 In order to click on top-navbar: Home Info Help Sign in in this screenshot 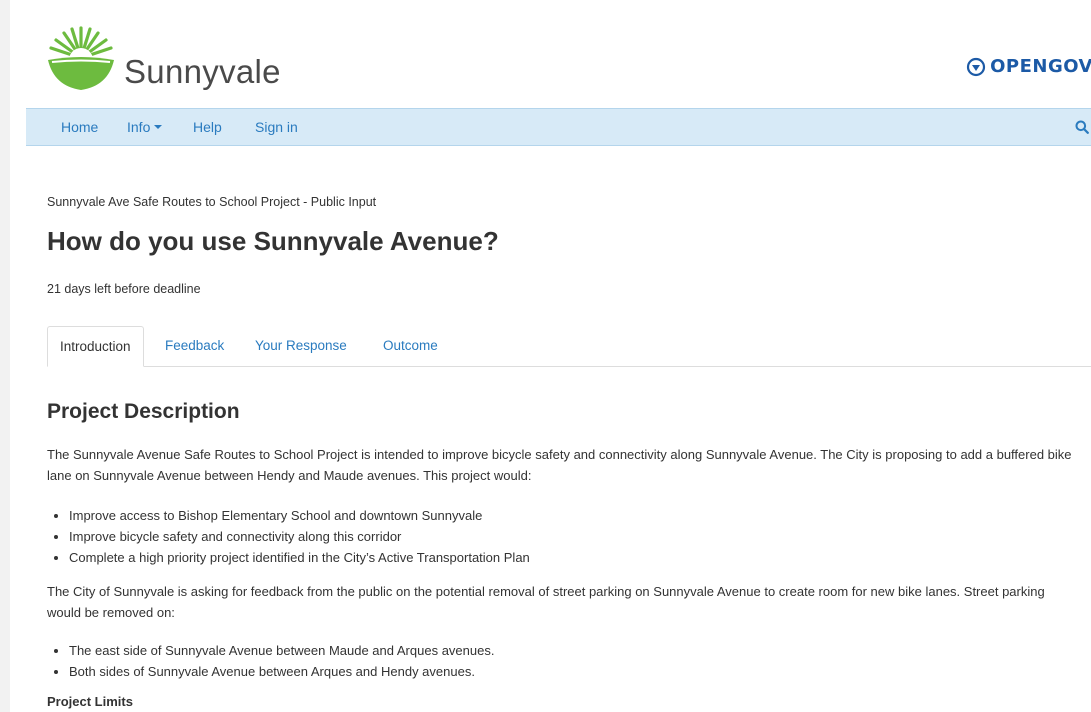, I will do `click(558, 127)`.